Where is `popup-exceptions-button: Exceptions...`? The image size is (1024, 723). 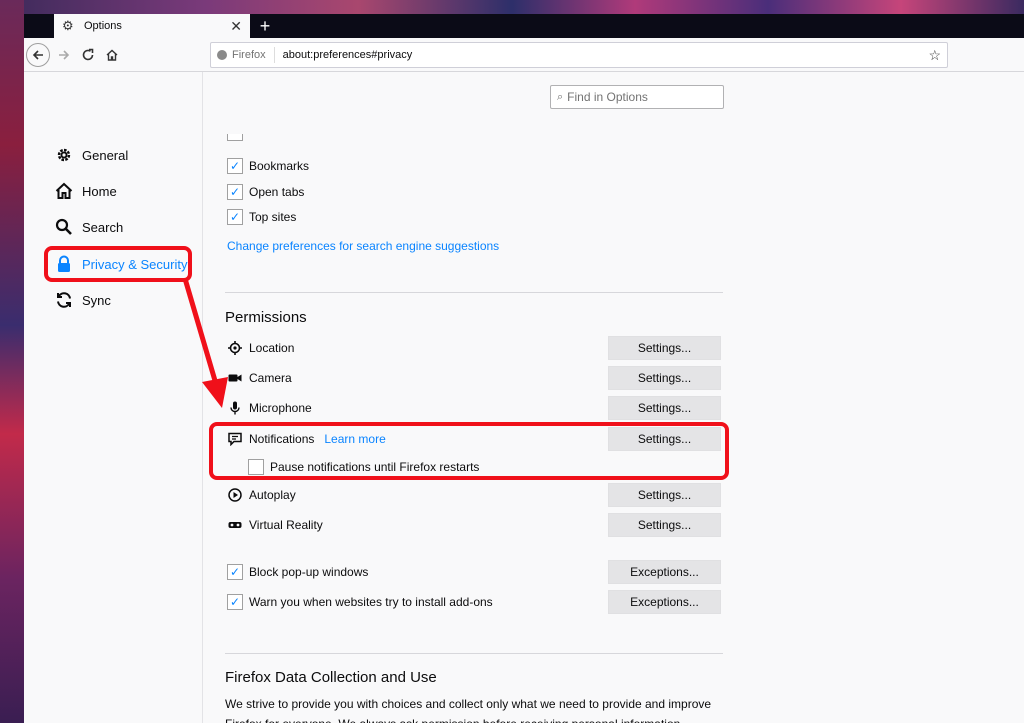 popup-exceptions-button: Exceptions... is located at coordinates (664, 572).